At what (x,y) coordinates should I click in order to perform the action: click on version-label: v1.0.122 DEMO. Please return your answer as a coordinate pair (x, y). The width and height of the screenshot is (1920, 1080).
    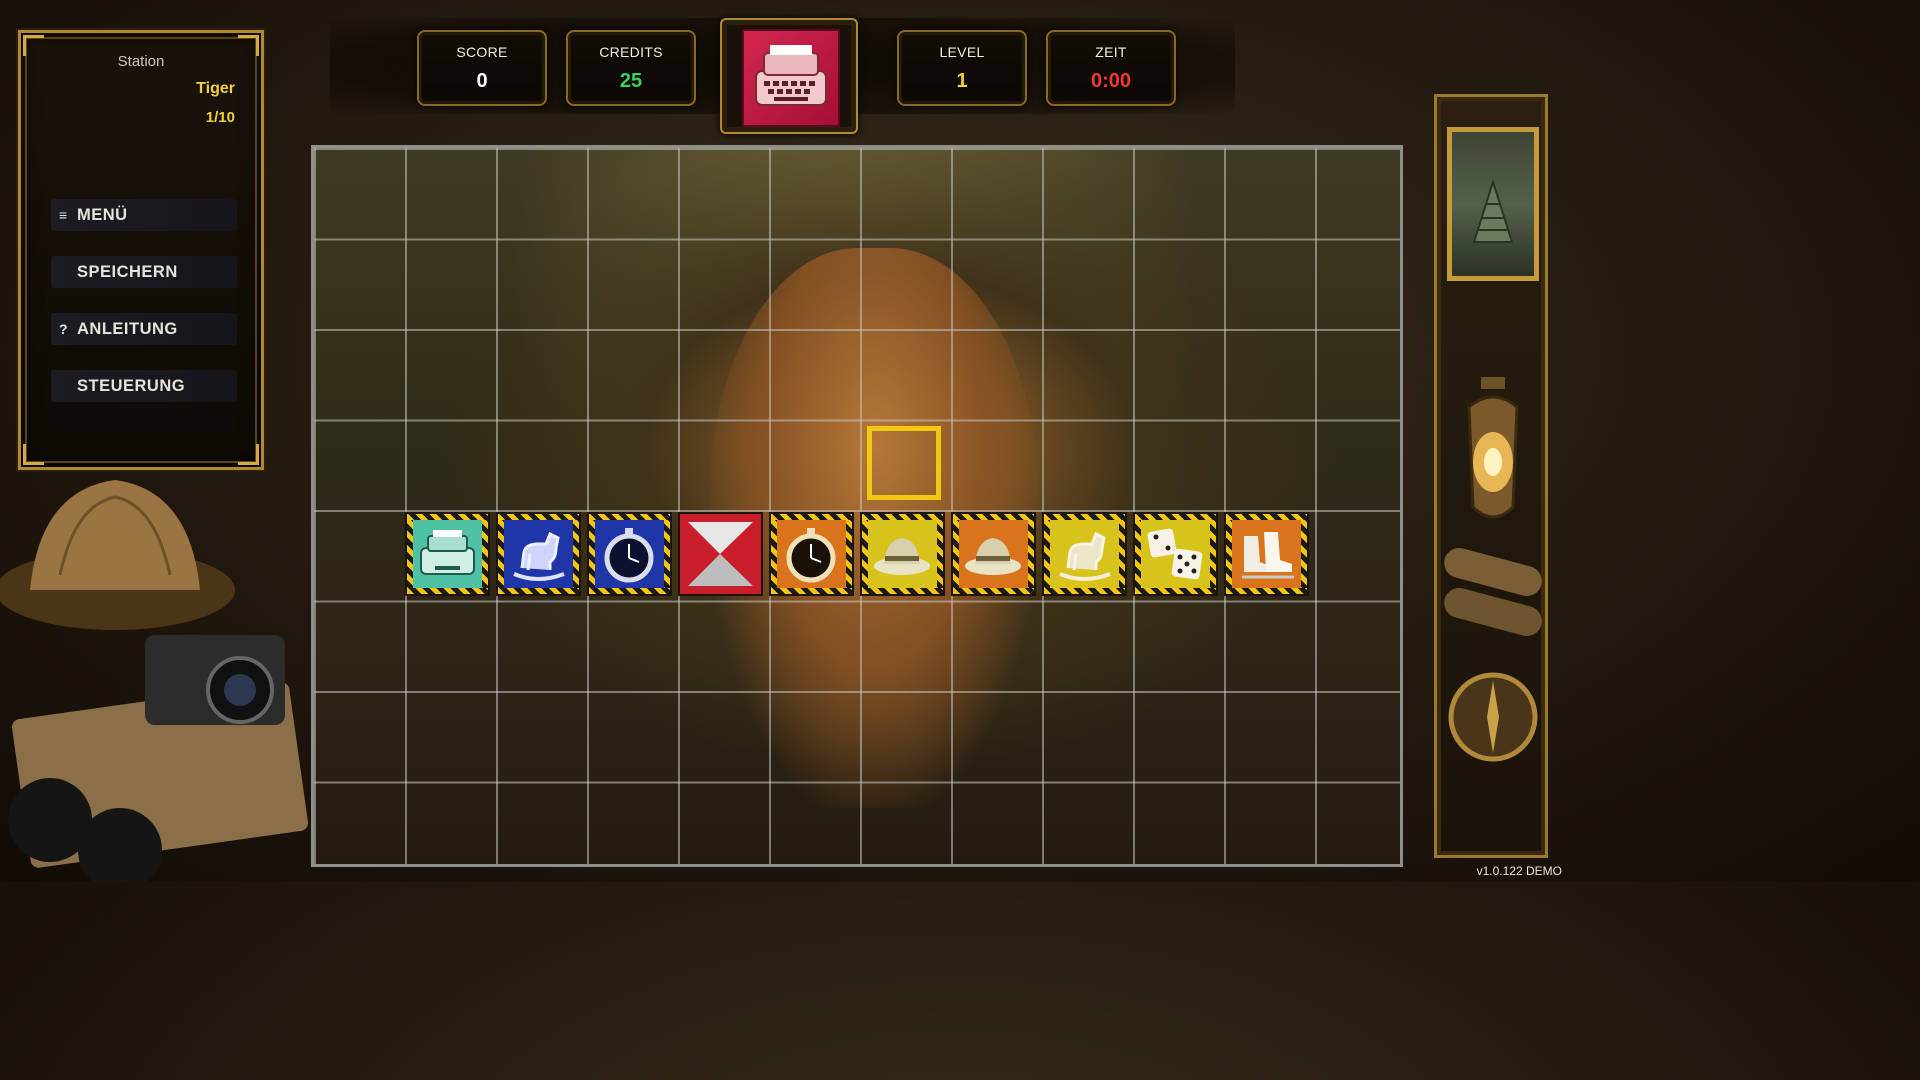
    Looking at the image, I should click on (1519, 871).